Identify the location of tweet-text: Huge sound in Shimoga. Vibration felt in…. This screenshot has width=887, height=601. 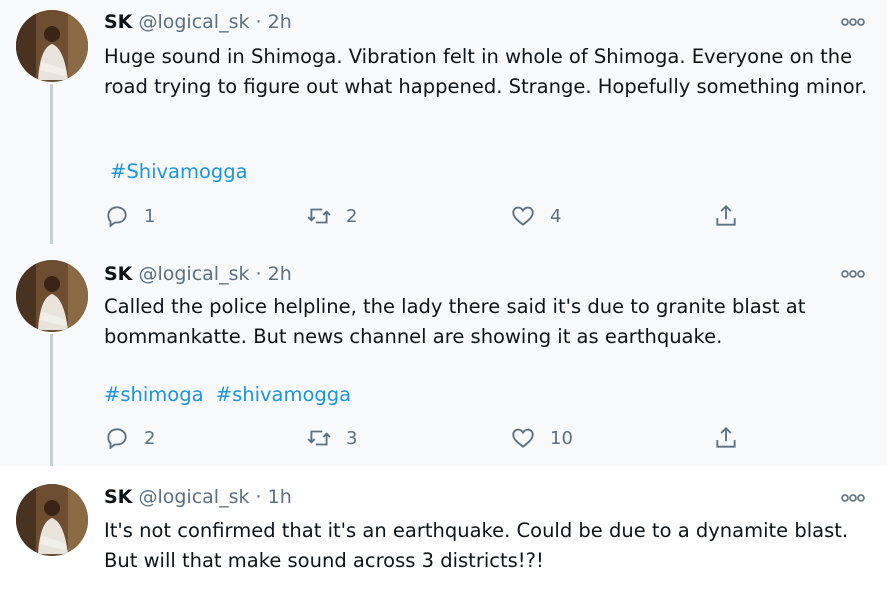
(486, 71).